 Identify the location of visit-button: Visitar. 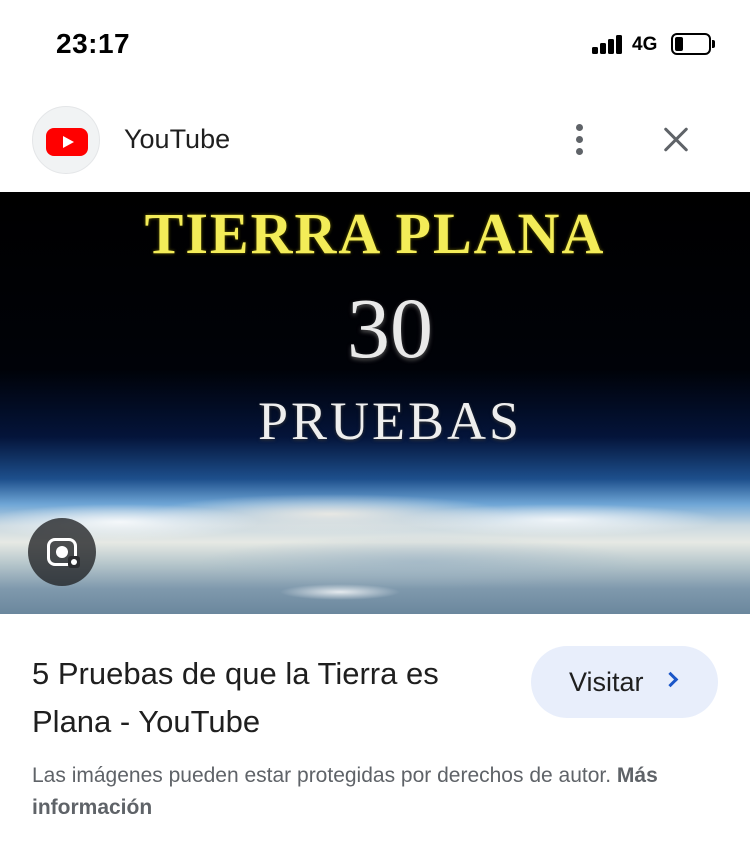
(624, 682).